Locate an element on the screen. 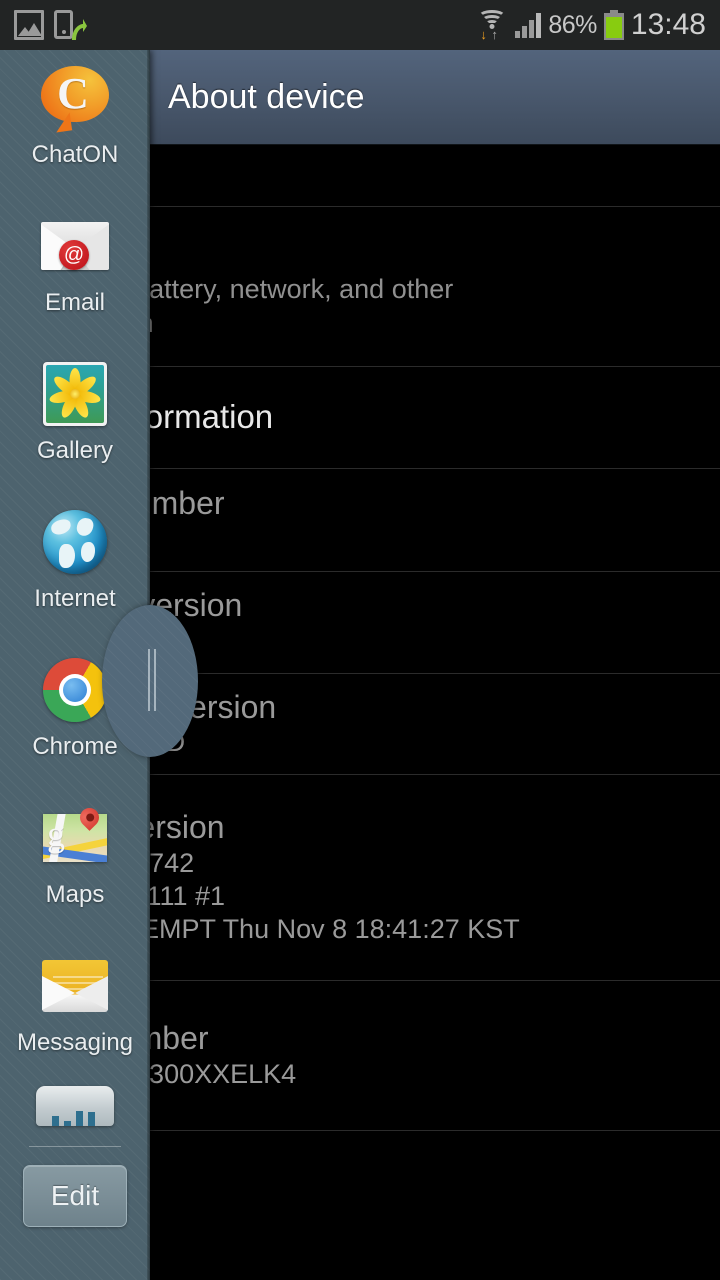  internet-globe-icon is located at coordinates (75, 542).